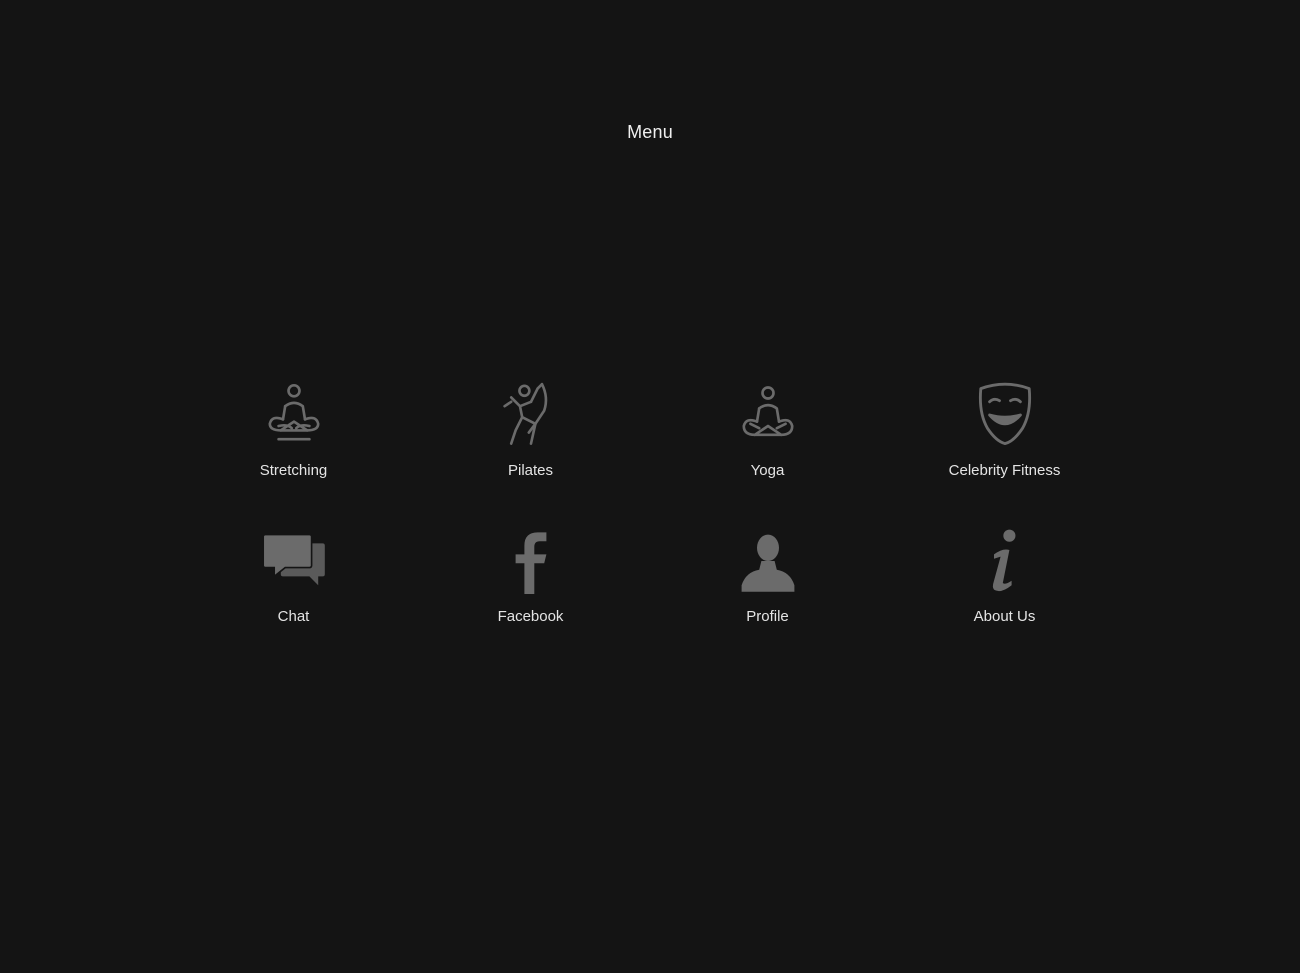 This screenshot has height=973, width=1300. Describe the element at coordinates (293, 470) in the screenshot. I see `menu-item-label: Stretching` at that location.